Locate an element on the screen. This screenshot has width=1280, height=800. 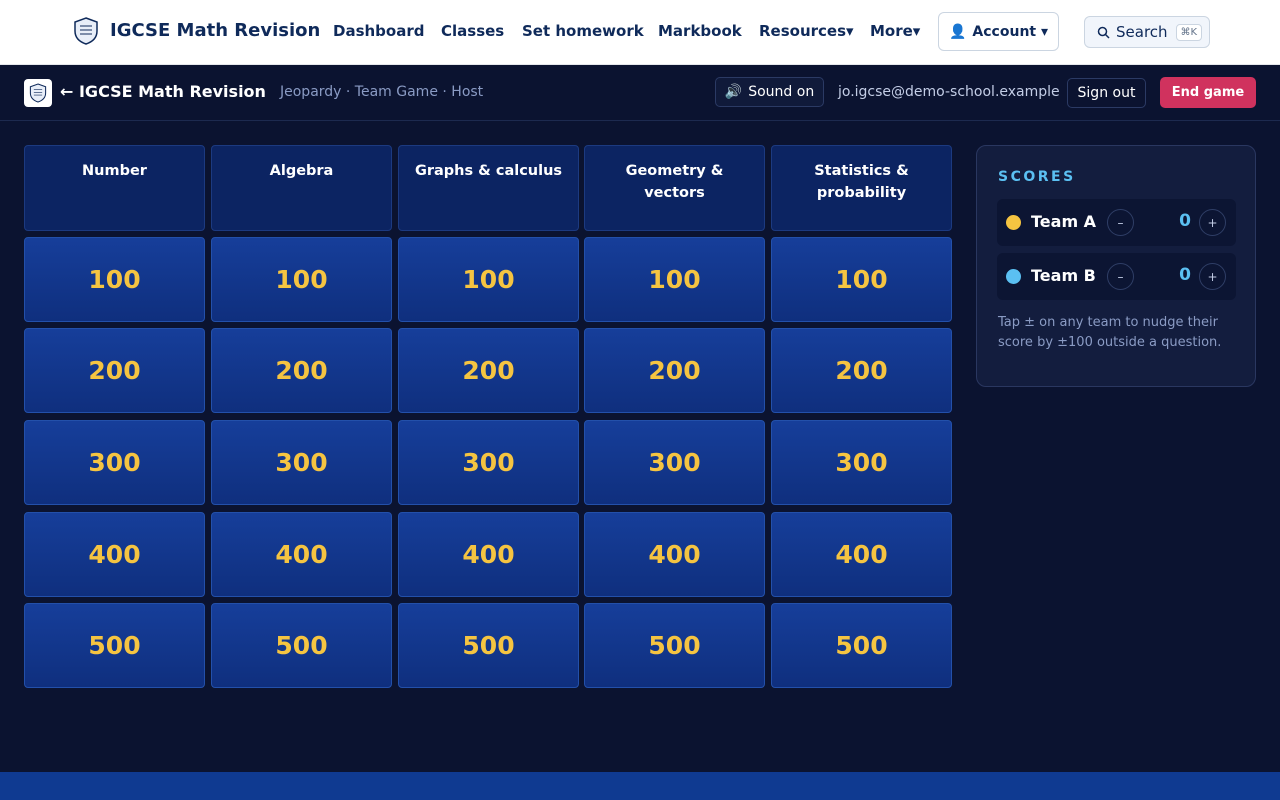
team-b-plus-button: + is located at coordinates (1212, 276).